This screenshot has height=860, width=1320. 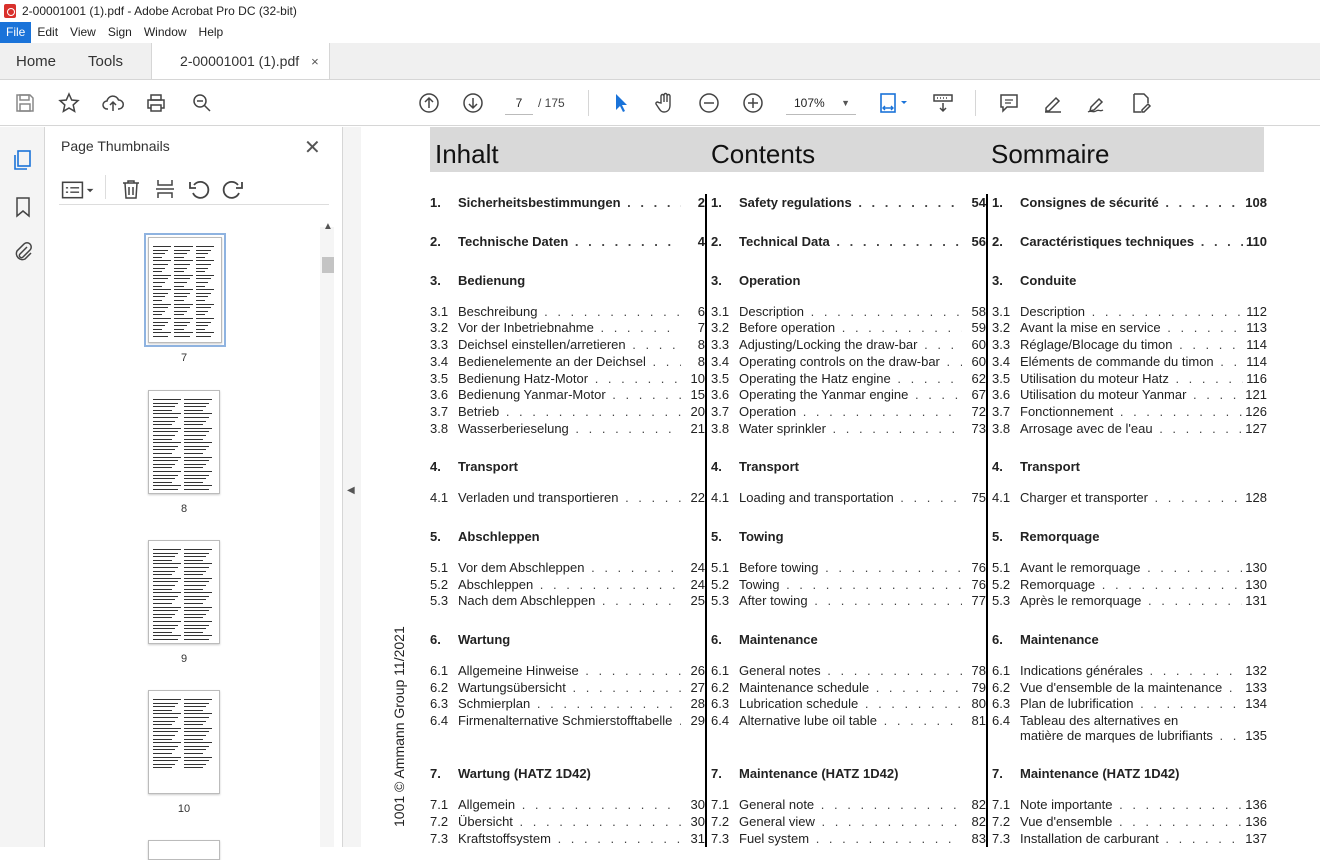 What do you see at coordinates (716, 466) in the screenshot?
I see `toc-entry-number: 4.` at bounding box center [716, 466].